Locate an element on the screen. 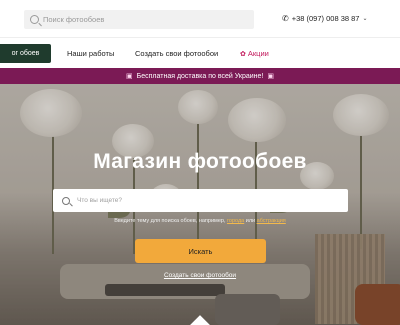  hero-title: Магазин фотообоев is located at coordinates (200, 161).